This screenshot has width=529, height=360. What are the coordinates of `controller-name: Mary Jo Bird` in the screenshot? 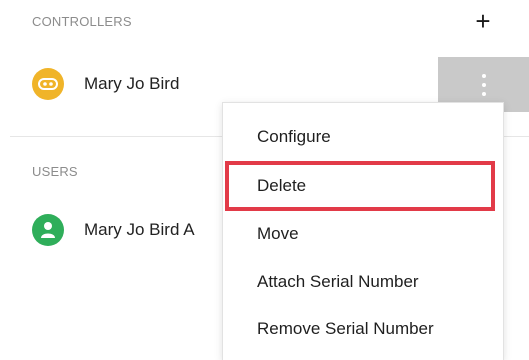 It's located at (132, 83).